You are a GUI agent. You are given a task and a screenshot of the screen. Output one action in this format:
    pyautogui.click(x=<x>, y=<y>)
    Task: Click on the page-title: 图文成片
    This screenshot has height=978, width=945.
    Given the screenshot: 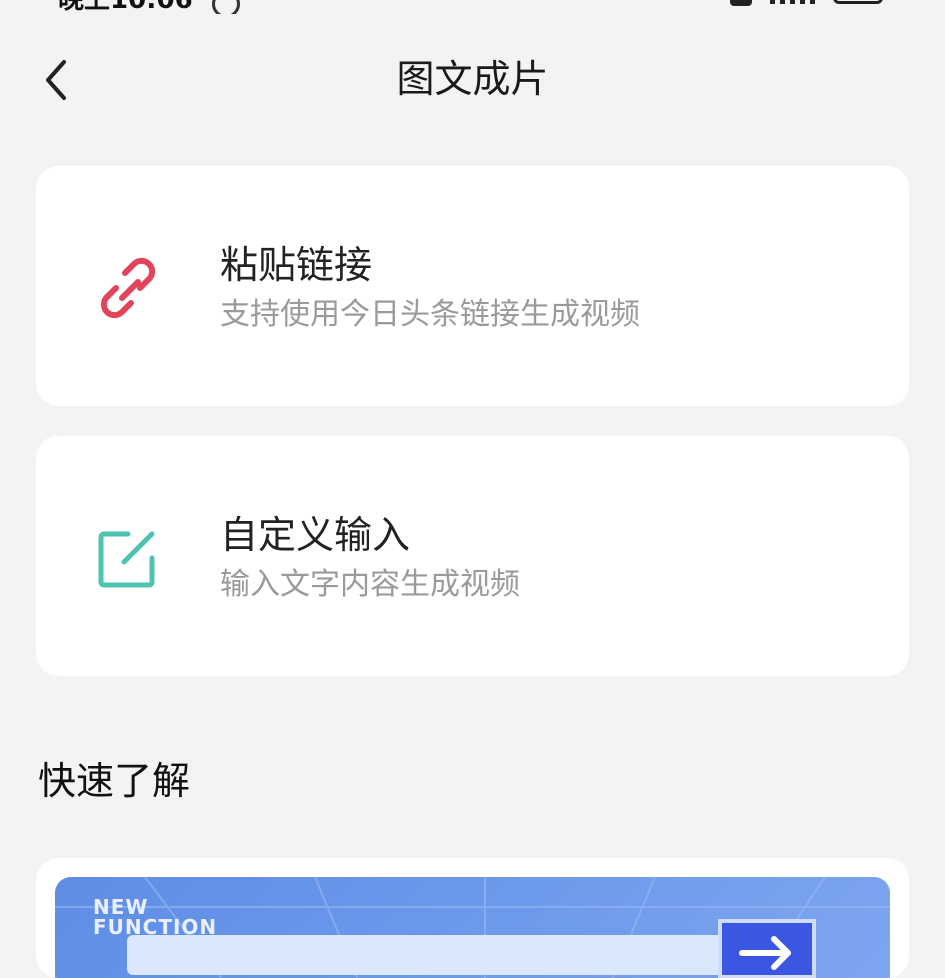 What is the action you would take?
    pyautogui.click(x=472, y=79)
    